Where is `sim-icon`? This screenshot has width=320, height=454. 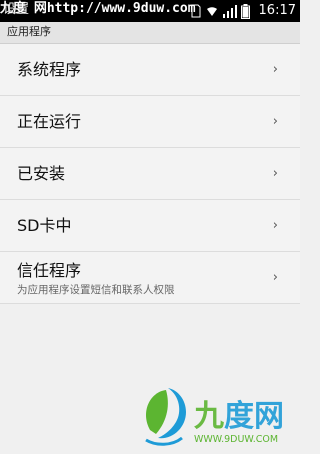
sim-icon is located at coordinates (196, 11).